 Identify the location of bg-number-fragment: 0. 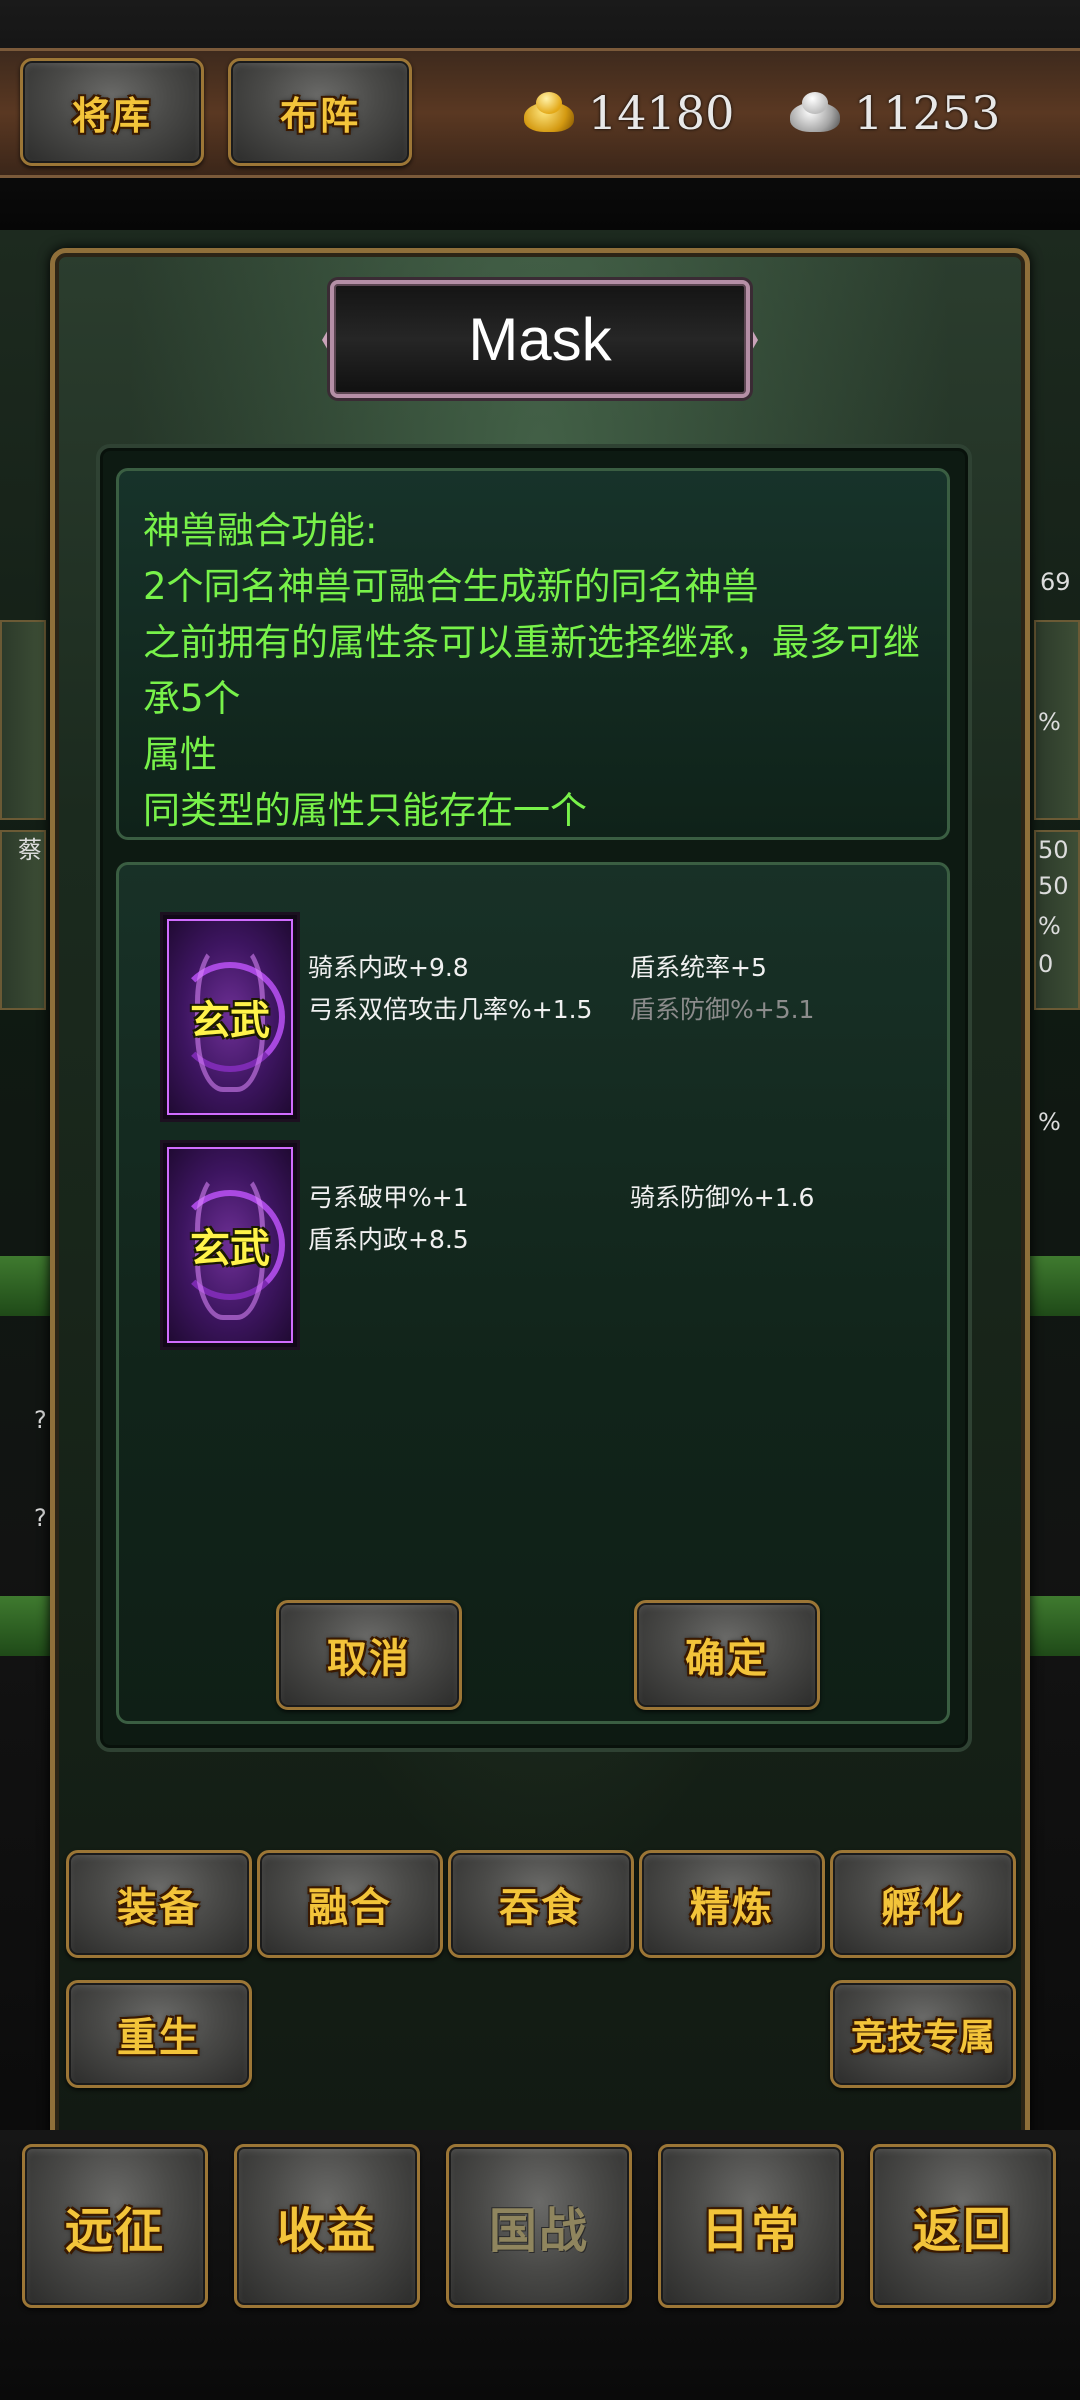
(1046, 964).